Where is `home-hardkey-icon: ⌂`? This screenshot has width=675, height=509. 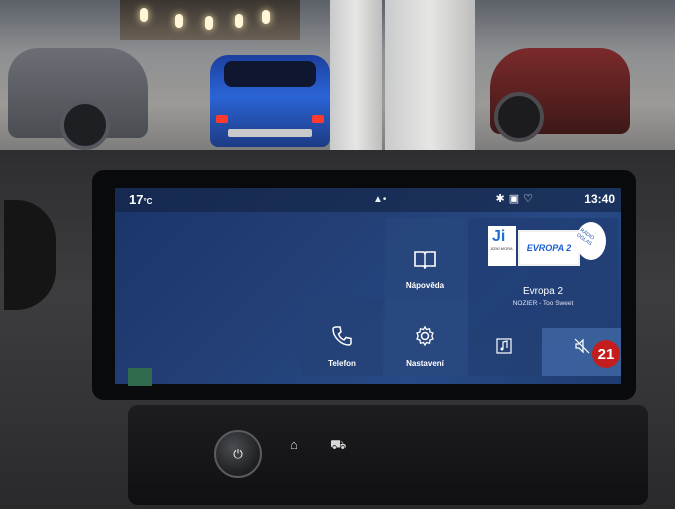 home-hardkey-icon: ⌂ is located at coordinates (294, 444).